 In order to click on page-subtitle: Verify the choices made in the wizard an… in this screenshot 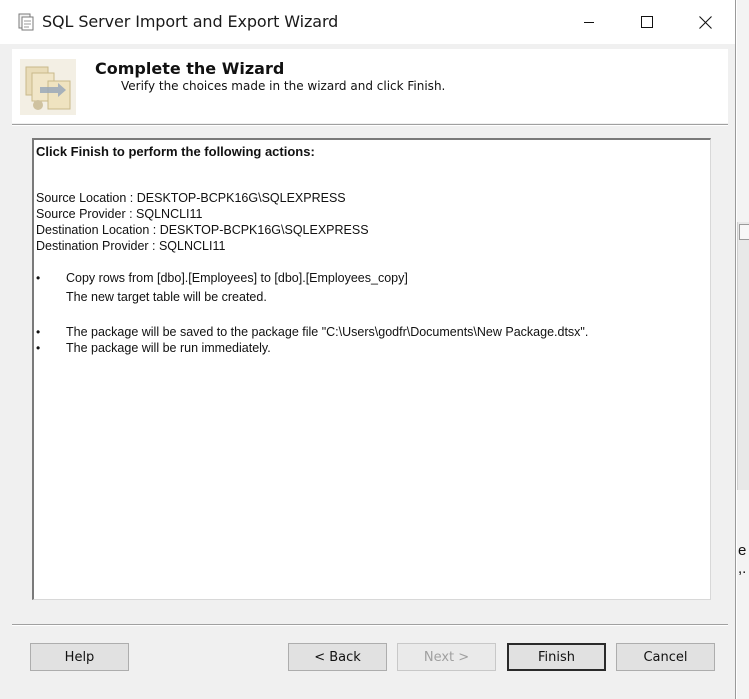, I will do `click(283, 86)`.